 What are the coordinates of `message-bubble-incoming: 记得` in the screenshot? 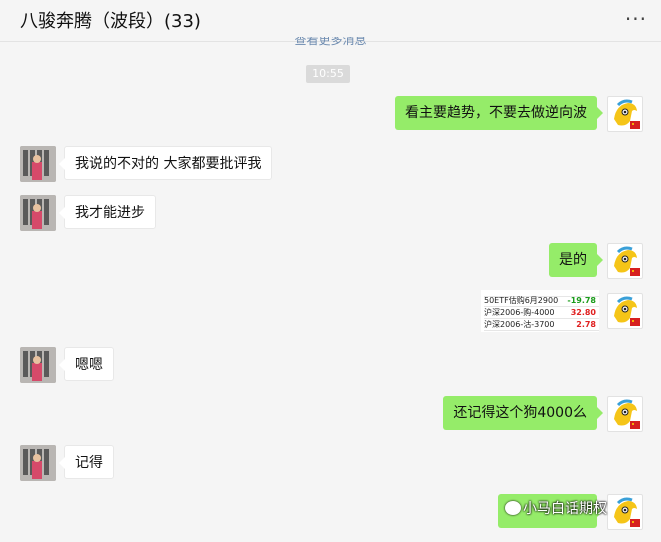 It's located at (86, 462).